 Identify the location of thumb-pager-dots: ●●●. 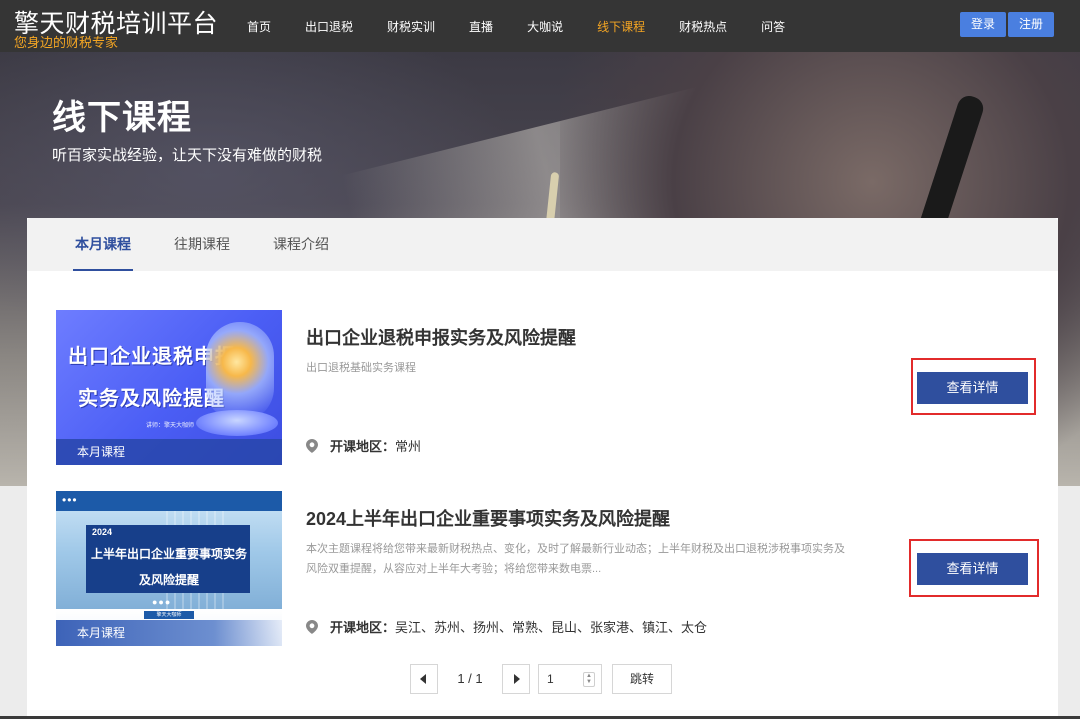
(162, 602).